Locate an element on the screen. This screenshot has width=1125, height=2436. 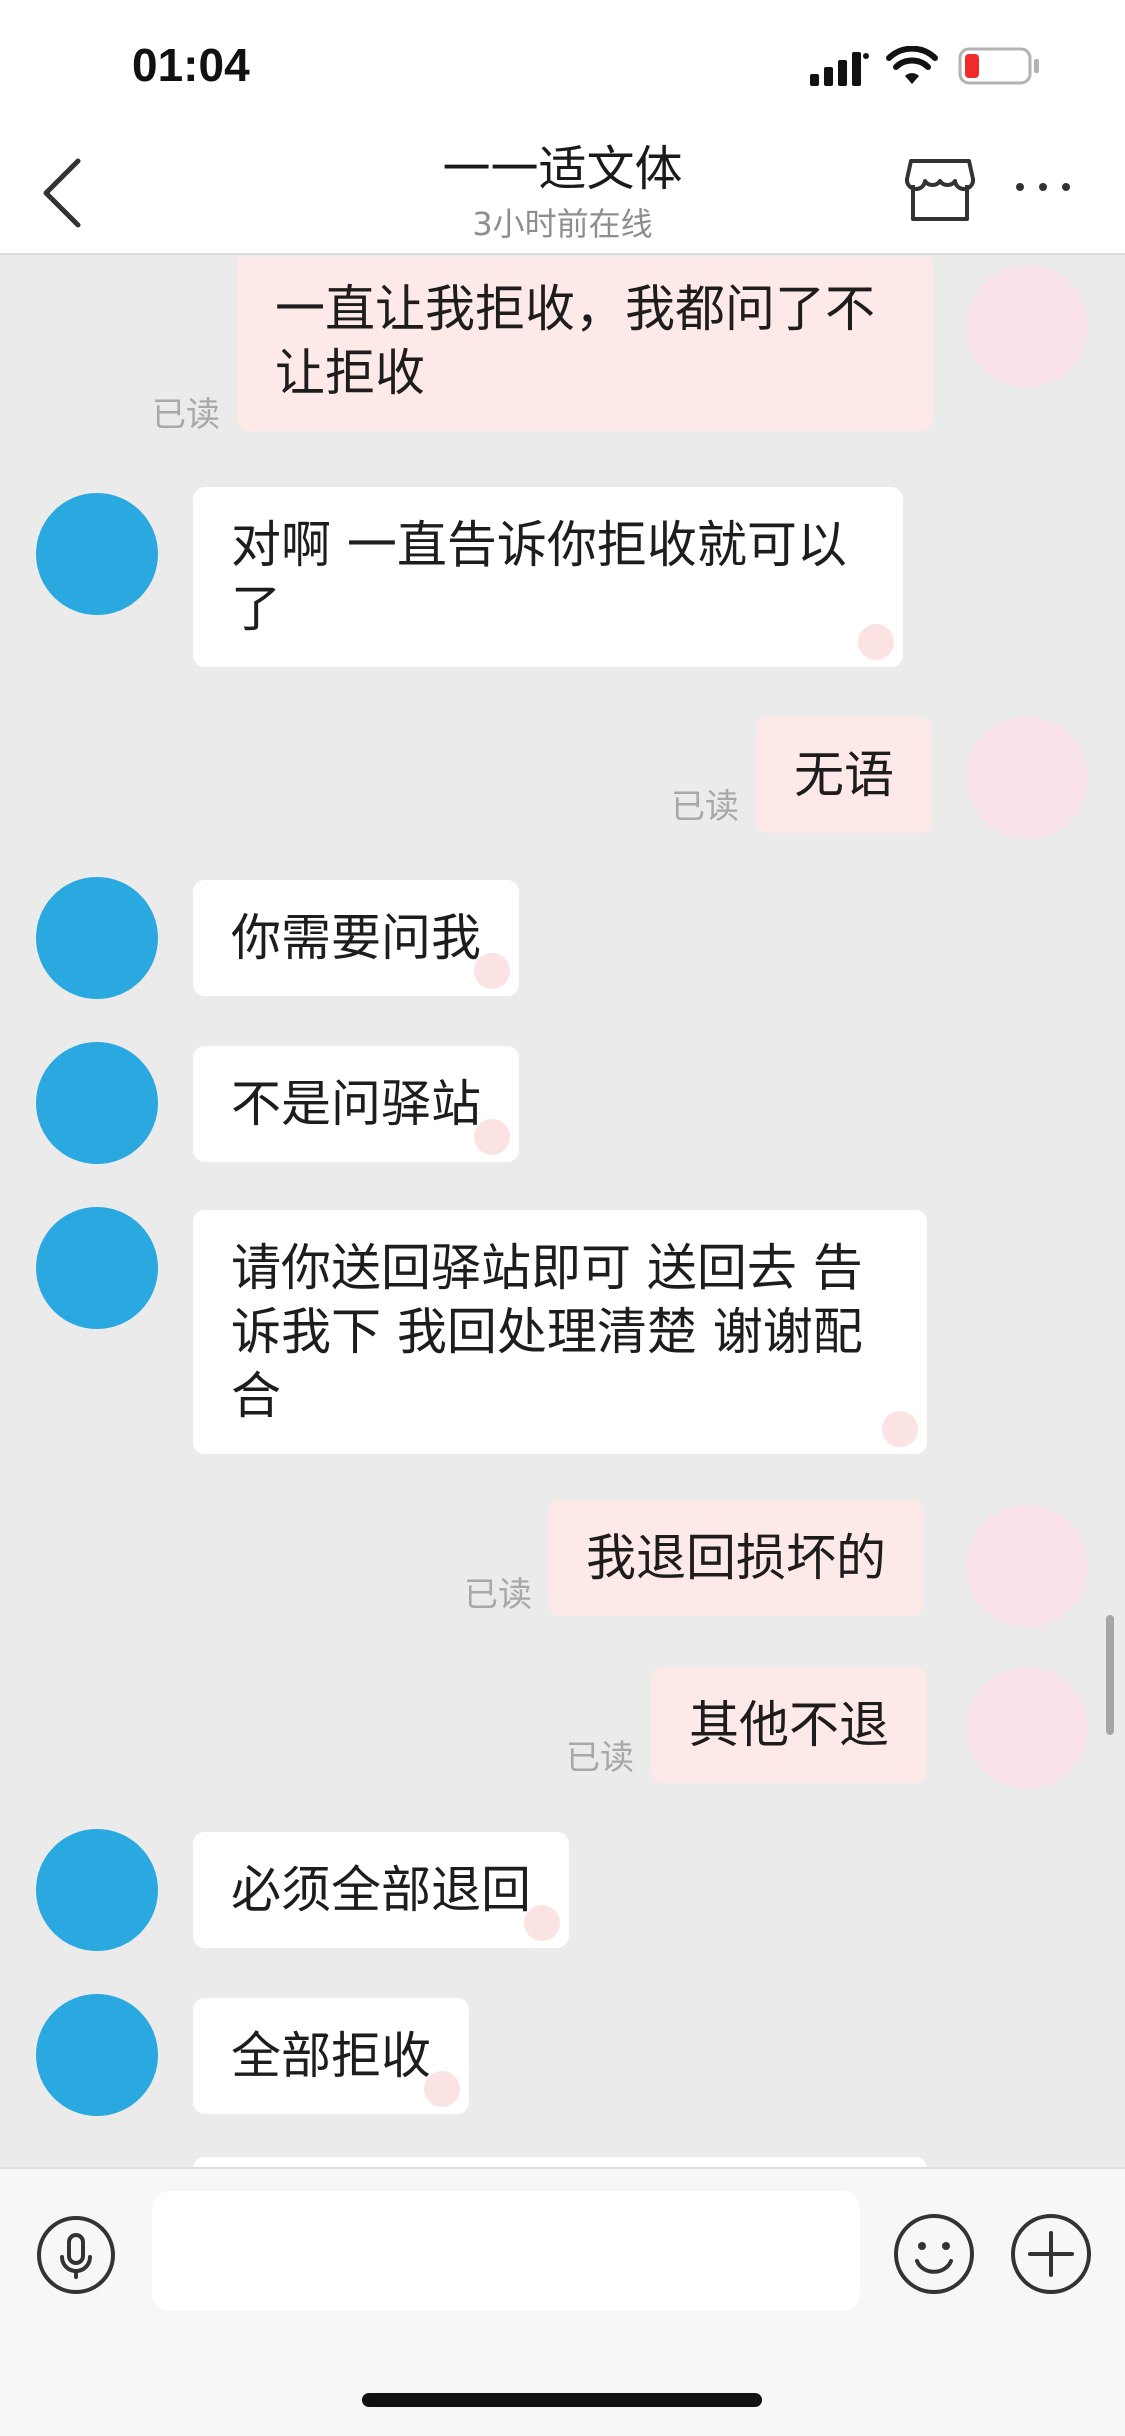
message-bubble-incoming: 你需要问我 is located at coordinates (356, 938).